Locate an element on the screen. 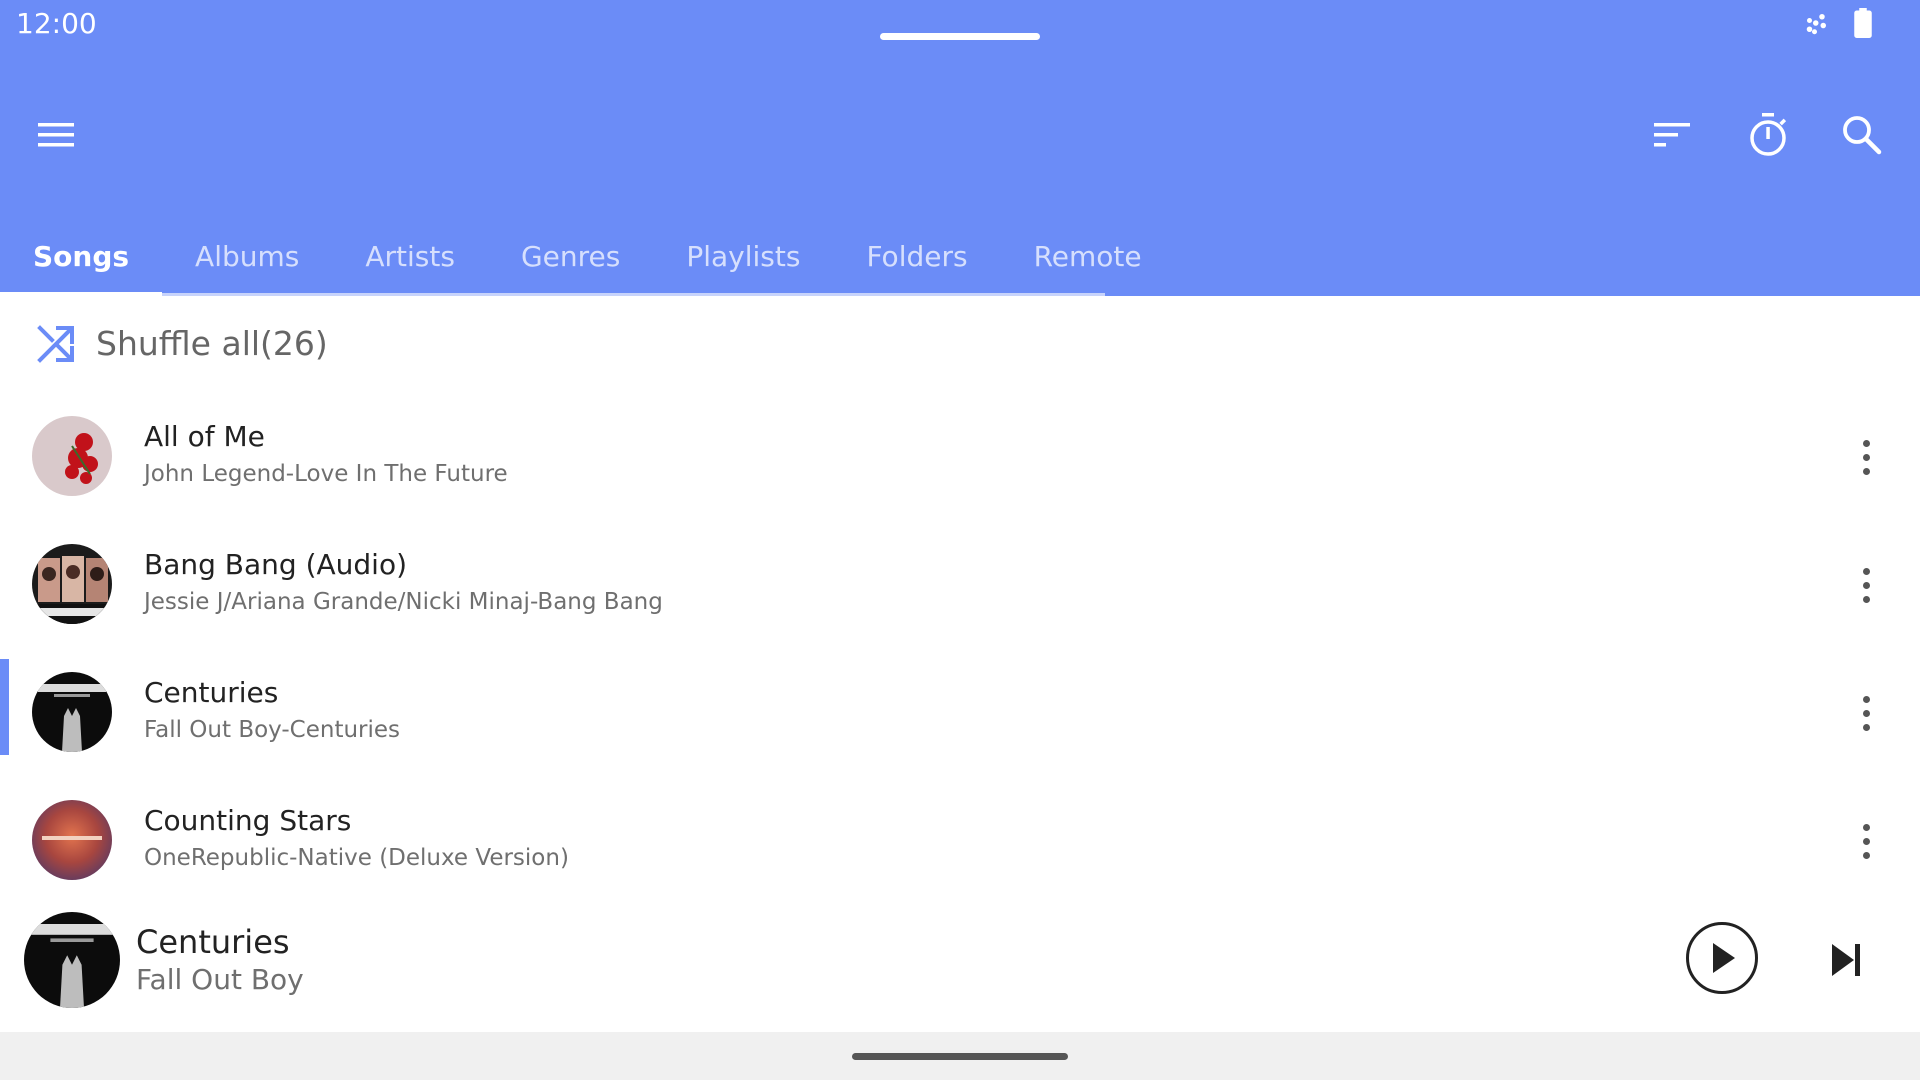 This screenshot has height=1080, width=1920. menu-button is located at coordinates (56, 135).